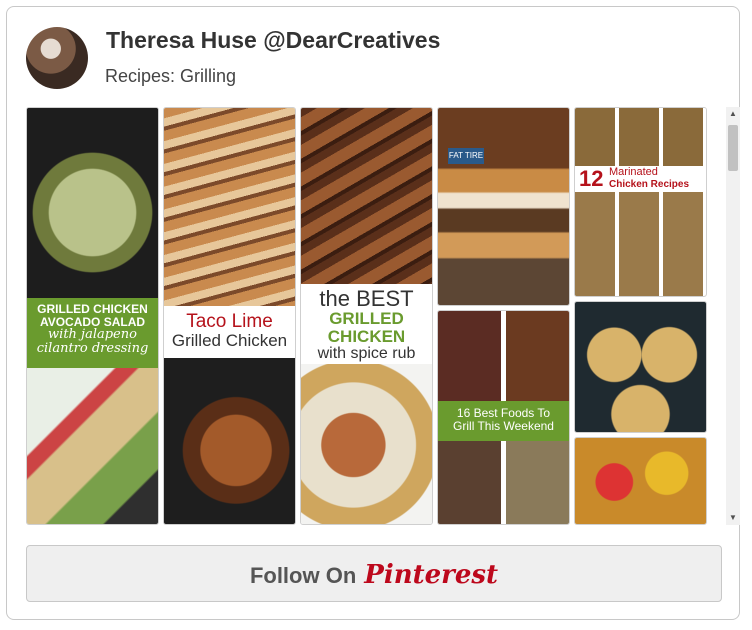 The width and height of the screenshot is (752, 630). Describe the element at coordinates (170, 76) in the screenshot. I see `board-name: Recipes: Grilling` at that location.